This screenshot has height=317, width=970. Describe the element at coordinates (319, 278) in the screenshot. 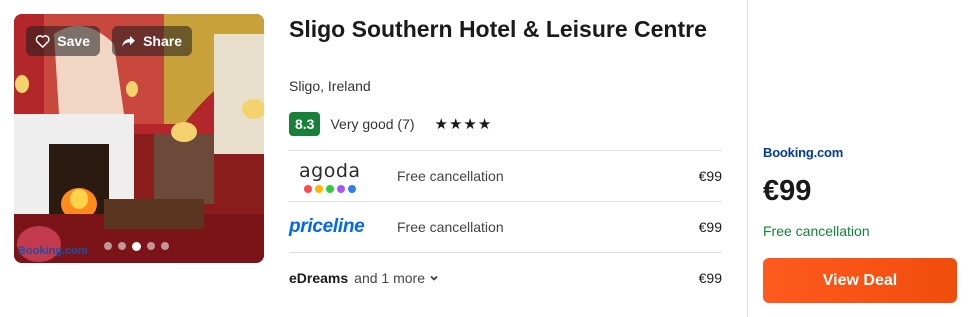

I see `edreams-label: eDreams` at that location.